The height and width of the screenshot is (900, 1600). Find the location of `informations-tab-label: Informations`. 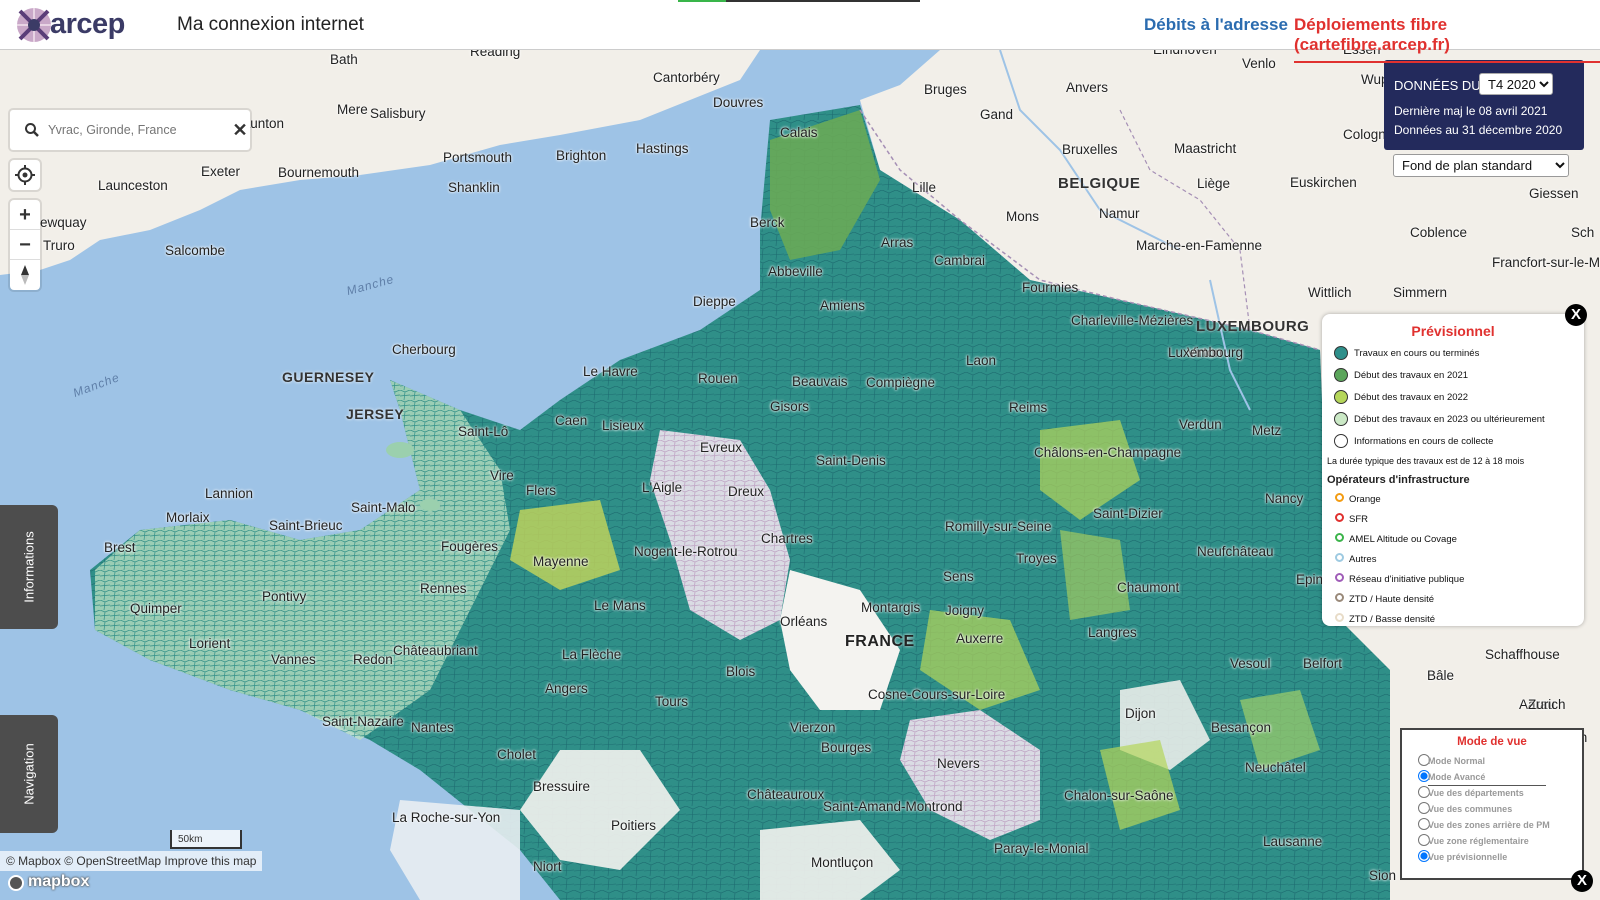

informations-tab-label: Informations is located at coordinates (29, 567).